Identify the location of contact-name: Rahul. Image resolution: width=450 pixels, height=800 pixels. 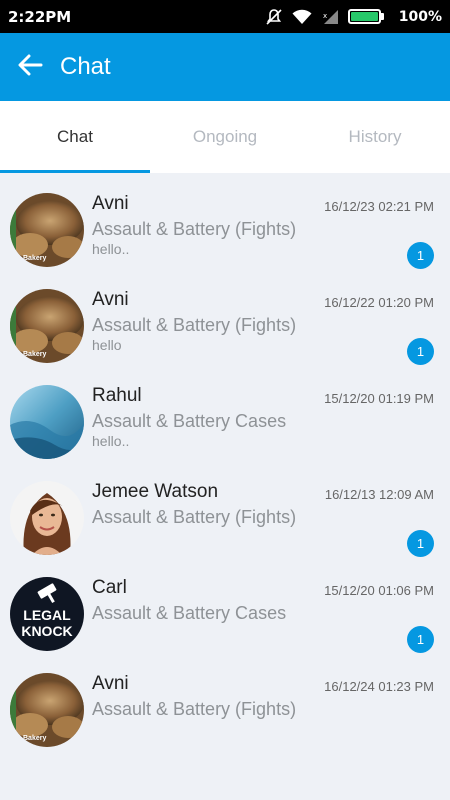
(117, 395).